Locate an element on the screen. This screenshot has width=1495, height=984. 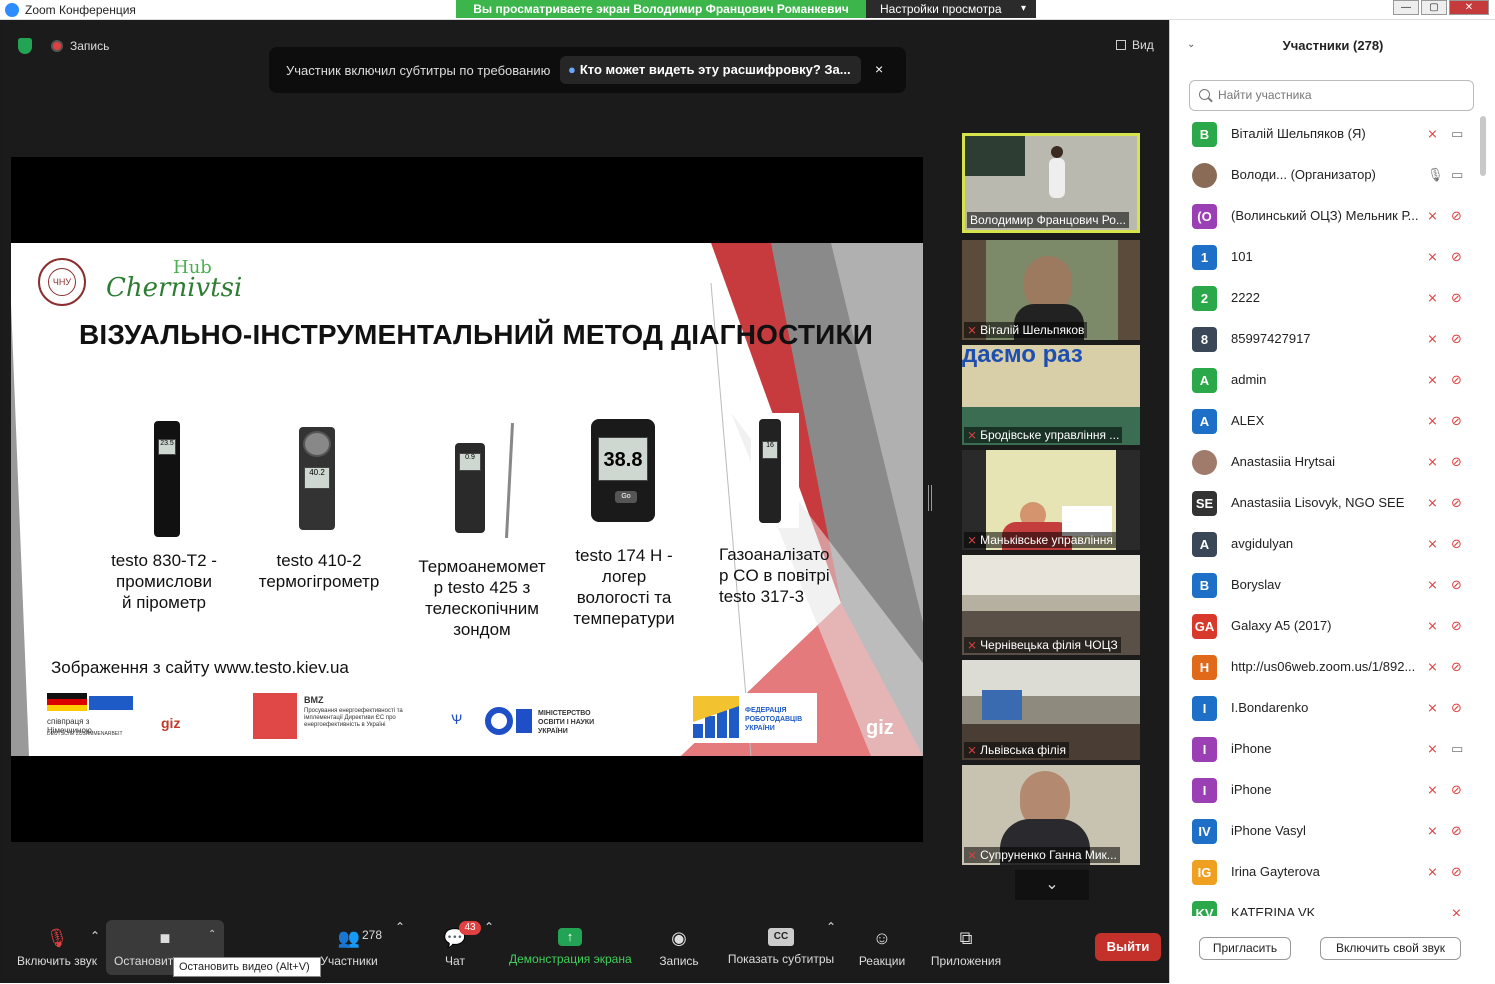
participant-row: Aavgidulyan ⨯ ⊘ is located at coordinates (1332, 544).